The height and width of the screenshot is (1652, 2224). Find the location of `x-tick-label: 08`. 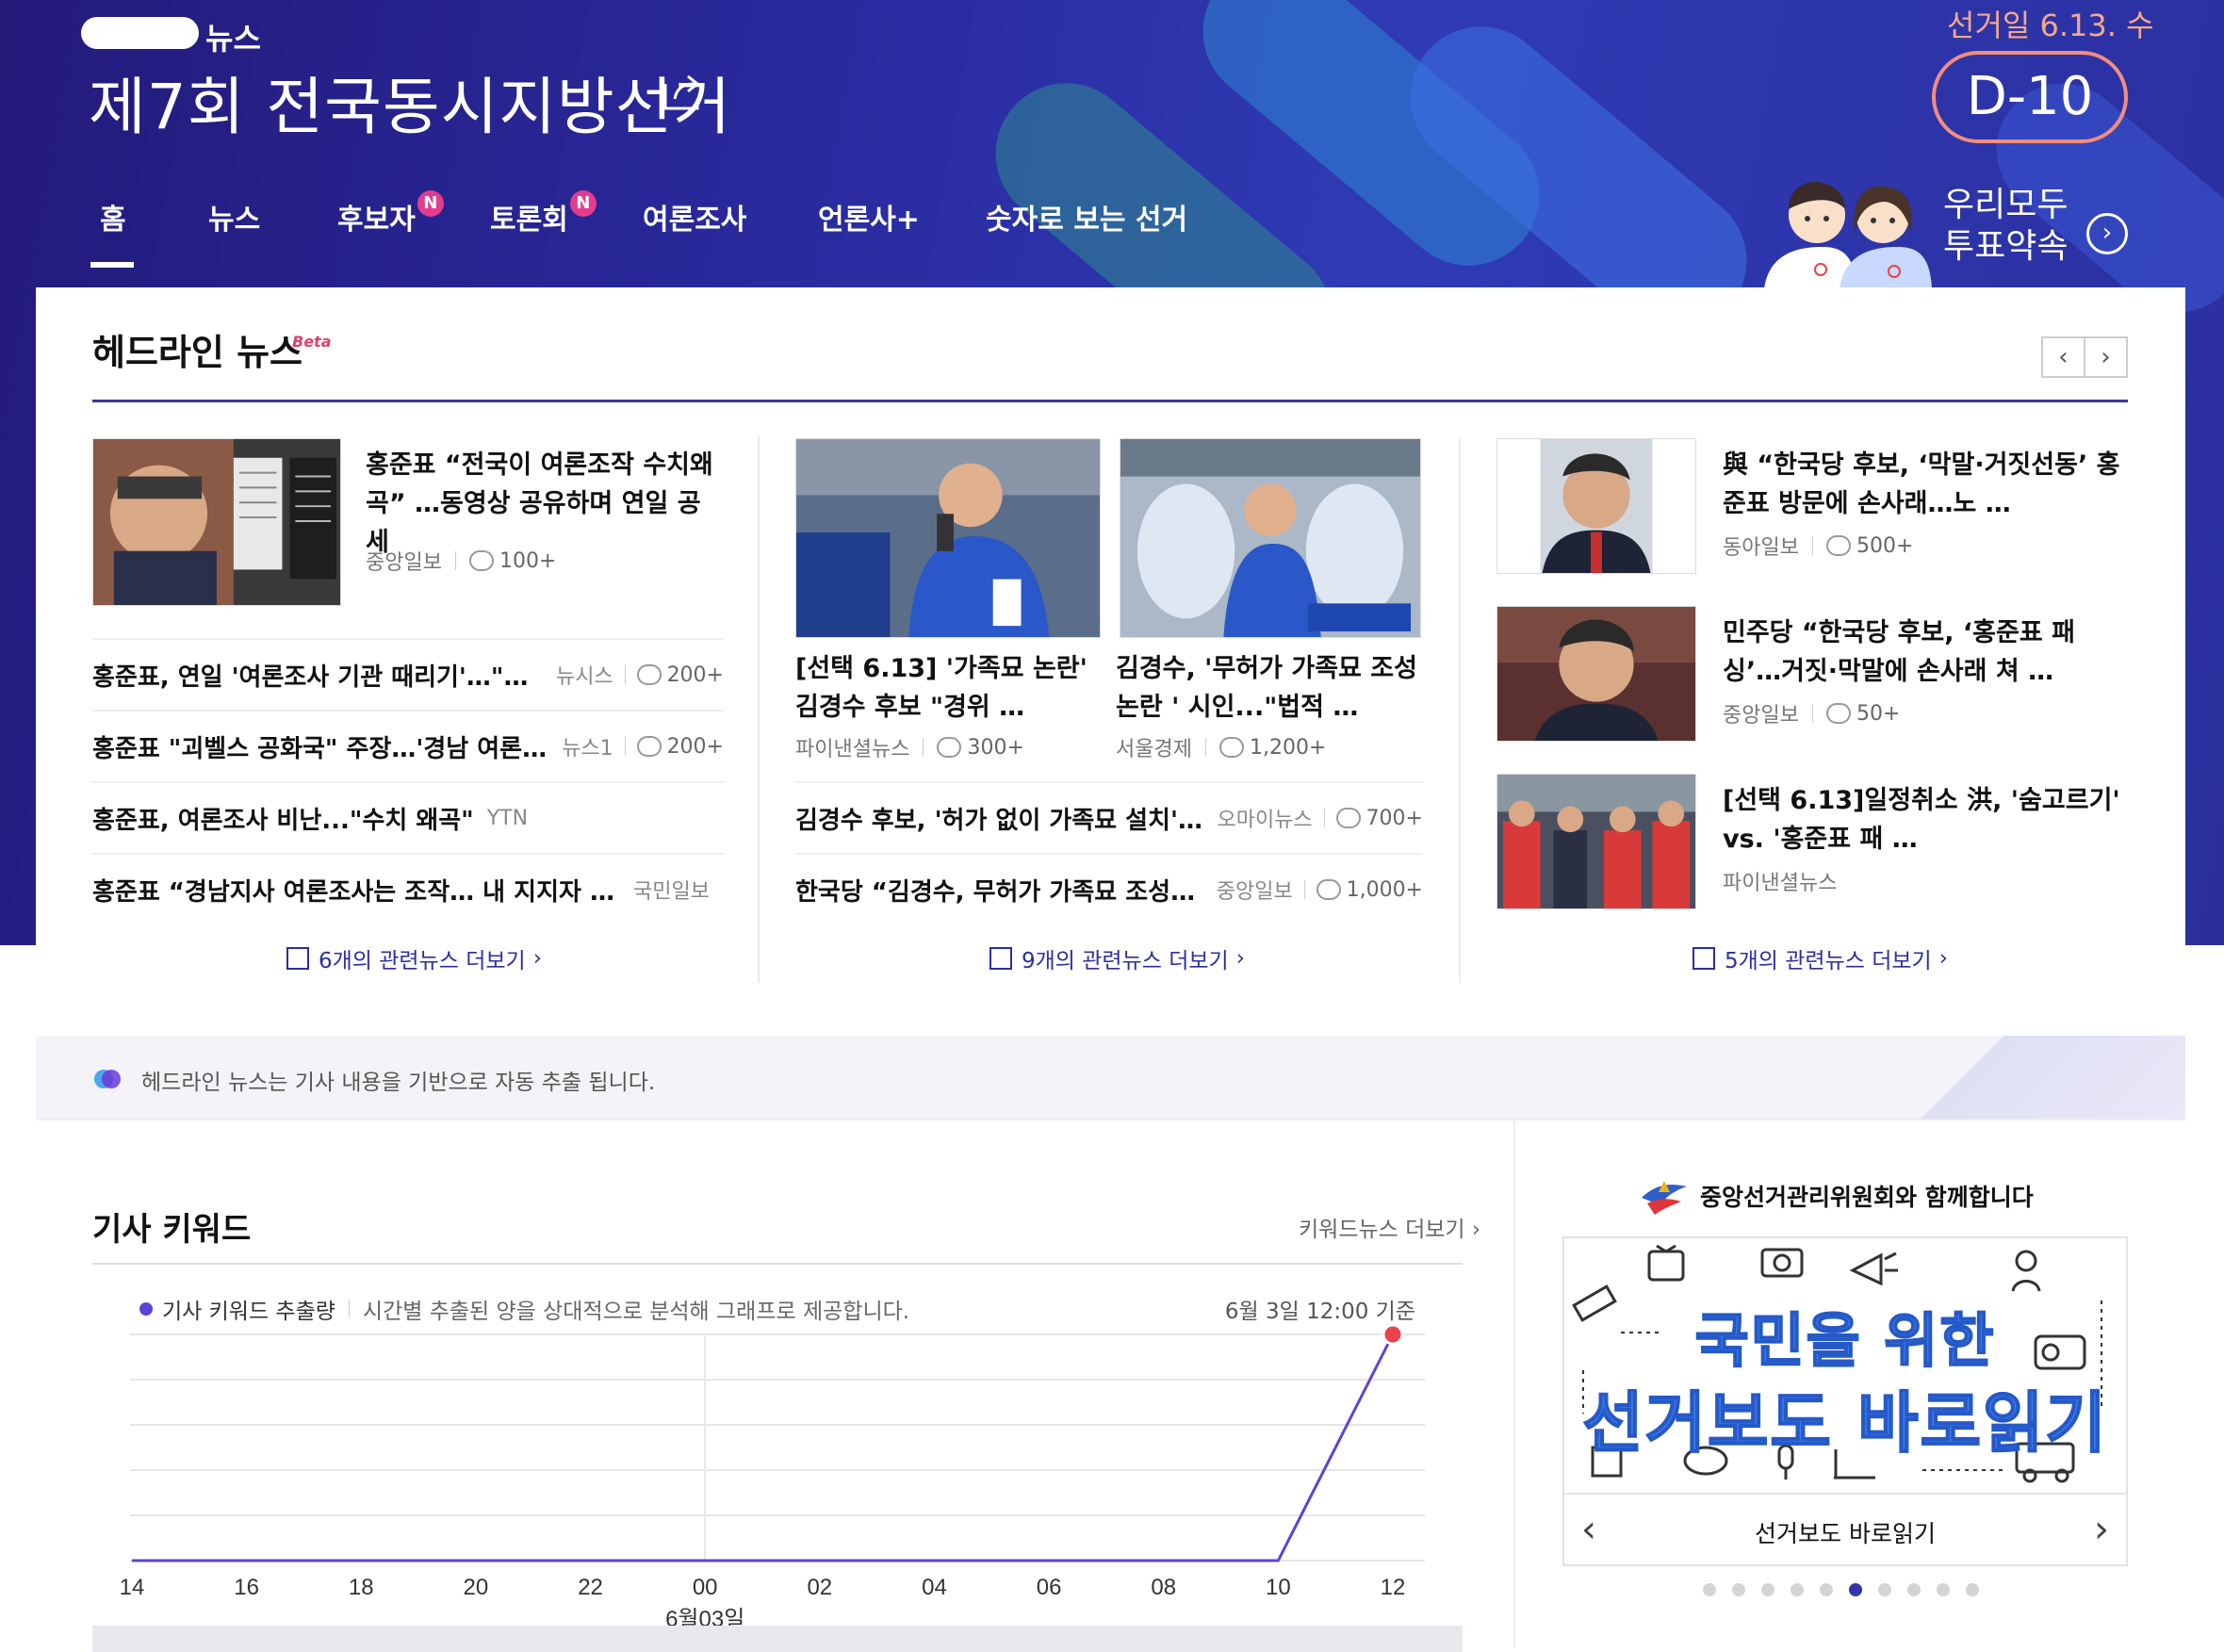

x-tick-label: 08 is located at coordinates (1164, 1587).